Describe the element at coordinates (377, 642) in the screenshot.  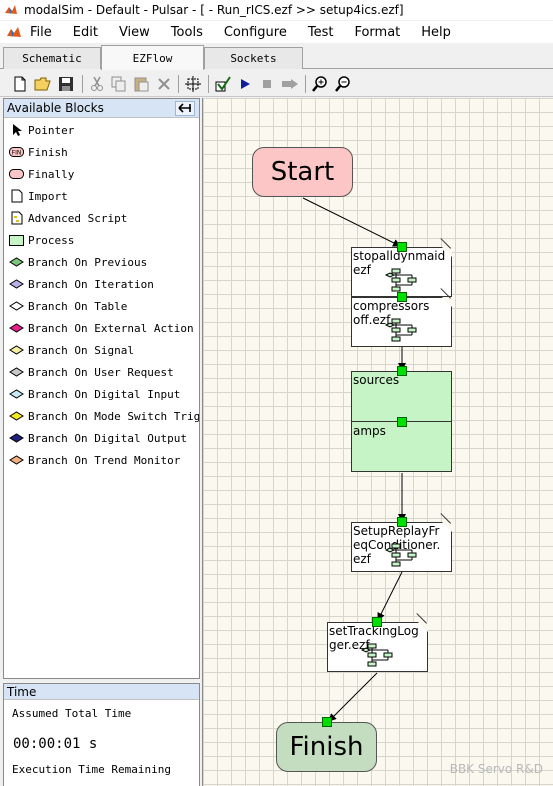
I see `script-node-set-tracking-logger: setTrackingLog ger.ezf` at that location.